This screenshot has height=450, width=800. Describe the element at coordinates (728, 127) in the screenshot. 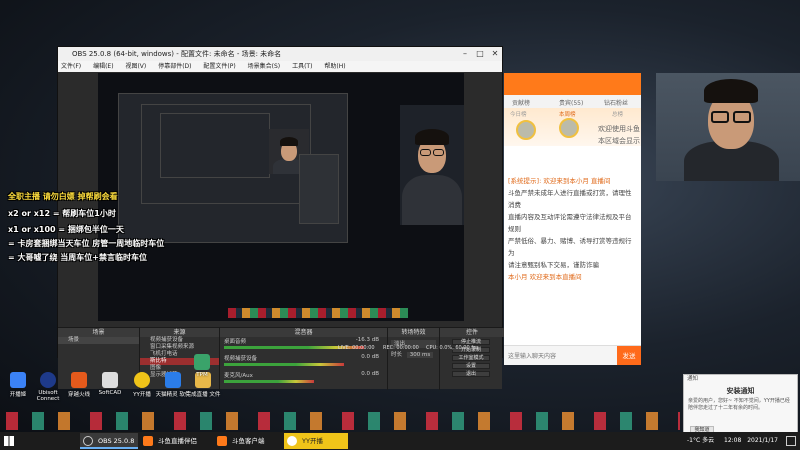

I see `webcam-overlay` at that location.